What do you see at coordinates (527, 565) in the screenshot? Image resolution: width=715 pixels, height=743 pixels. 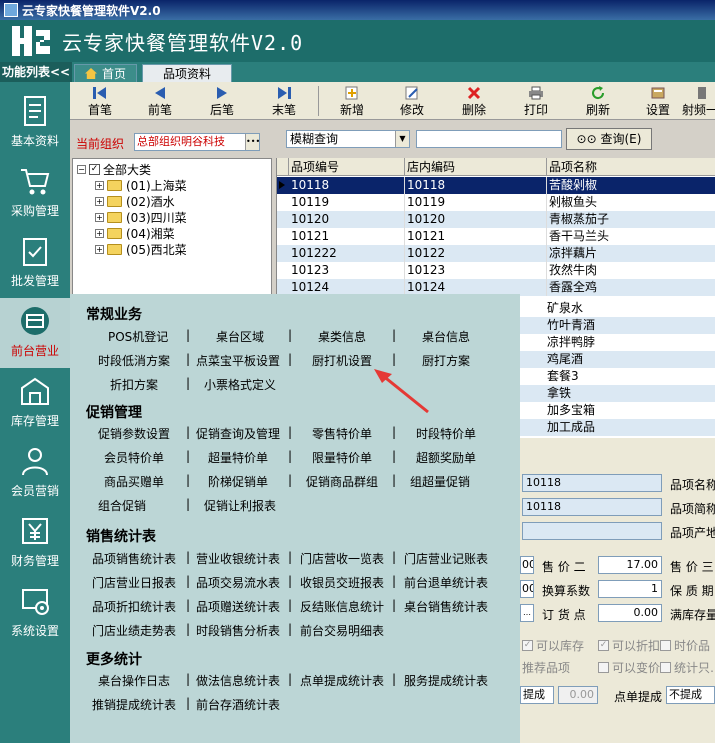 I see `price1-field: 00` at bounding box center [527, 565].